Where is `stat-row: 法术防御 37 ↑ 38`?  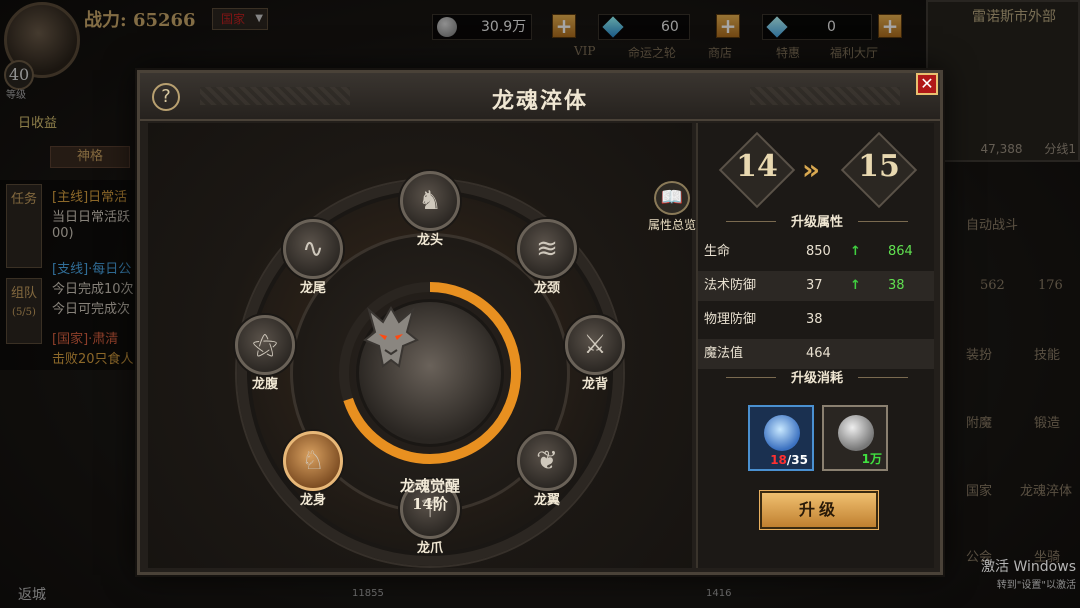 stat-row: 法术防御 37 ↑ 38 is located at coordinates (816, 286).